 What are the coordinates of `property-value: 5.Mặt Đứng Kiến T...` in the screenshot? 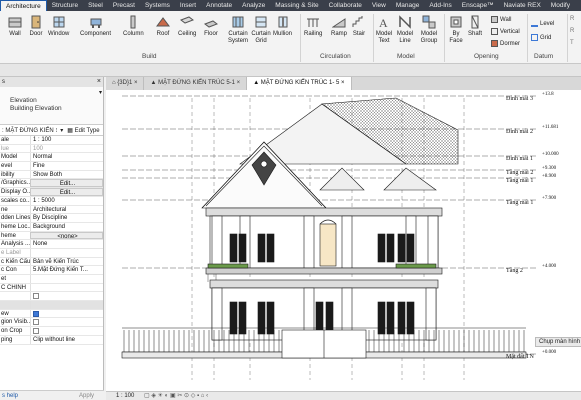 It's located at (66, 270).